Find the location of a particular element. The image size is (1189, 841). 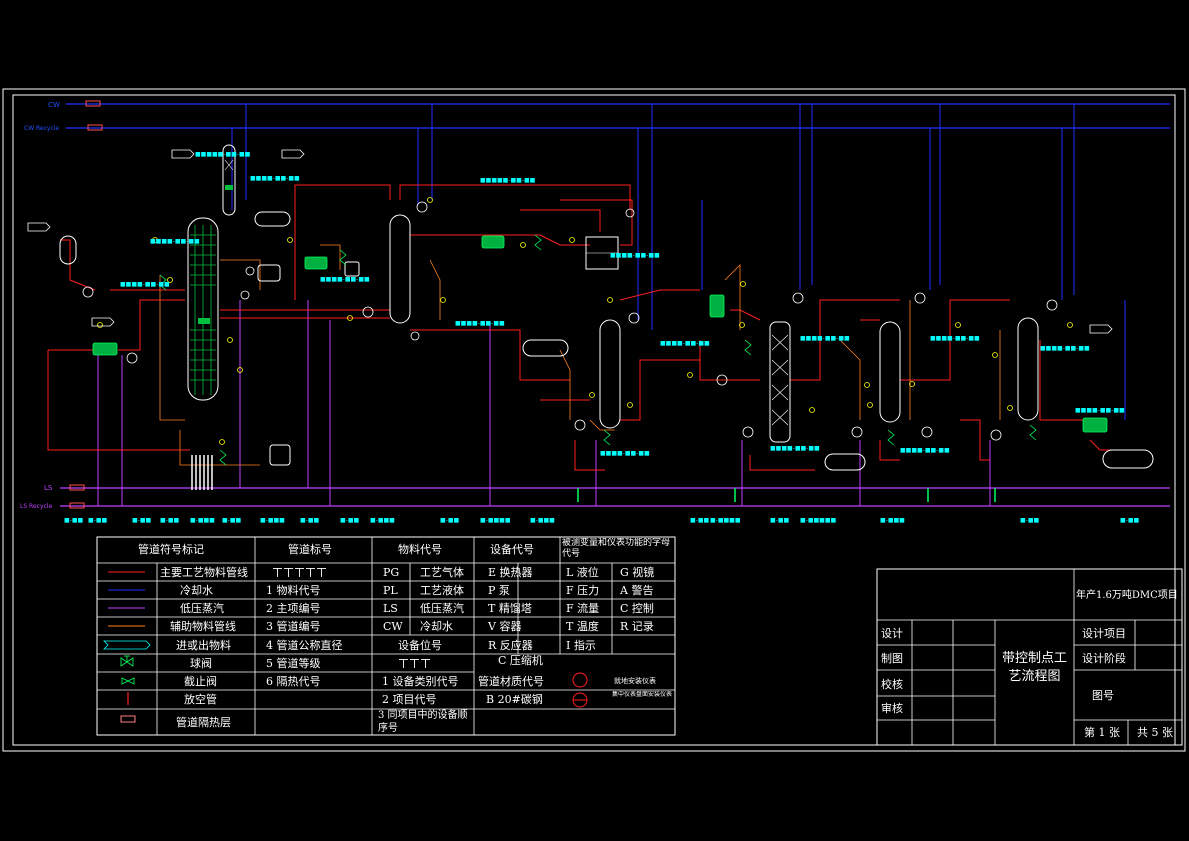

legend-header-variables: 被测变量和仪表功能的字母代号 is located at coordinates (616, 548).